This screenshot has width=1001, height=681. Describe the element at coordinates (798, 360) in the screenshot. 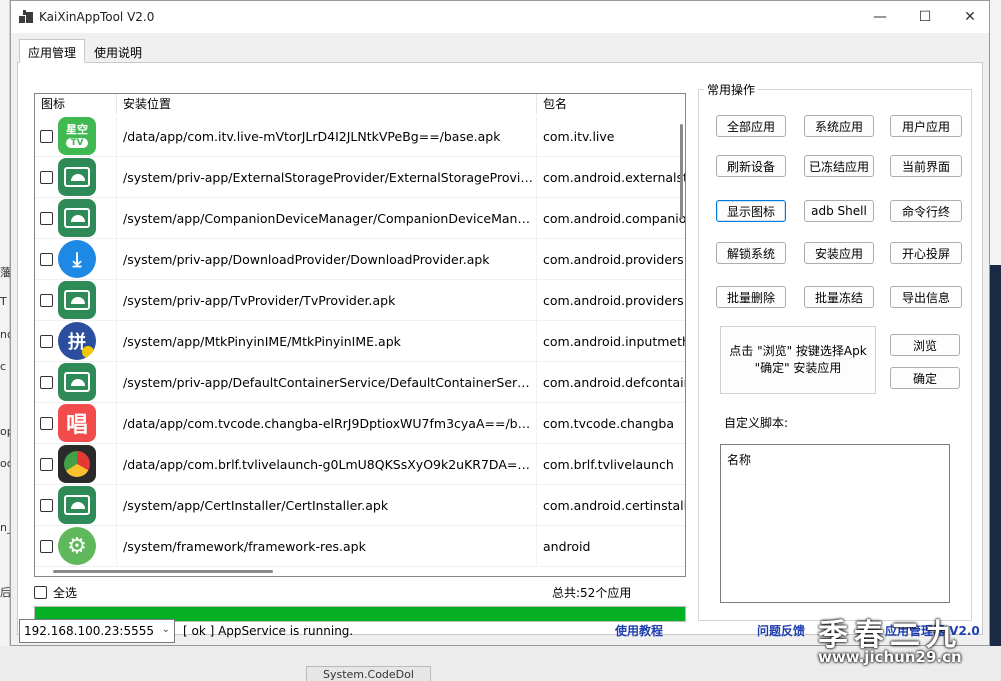

I see `apk-drop-hint: 点击 "浏览" 按键选择Apk "确定" 安装应用` at that location.